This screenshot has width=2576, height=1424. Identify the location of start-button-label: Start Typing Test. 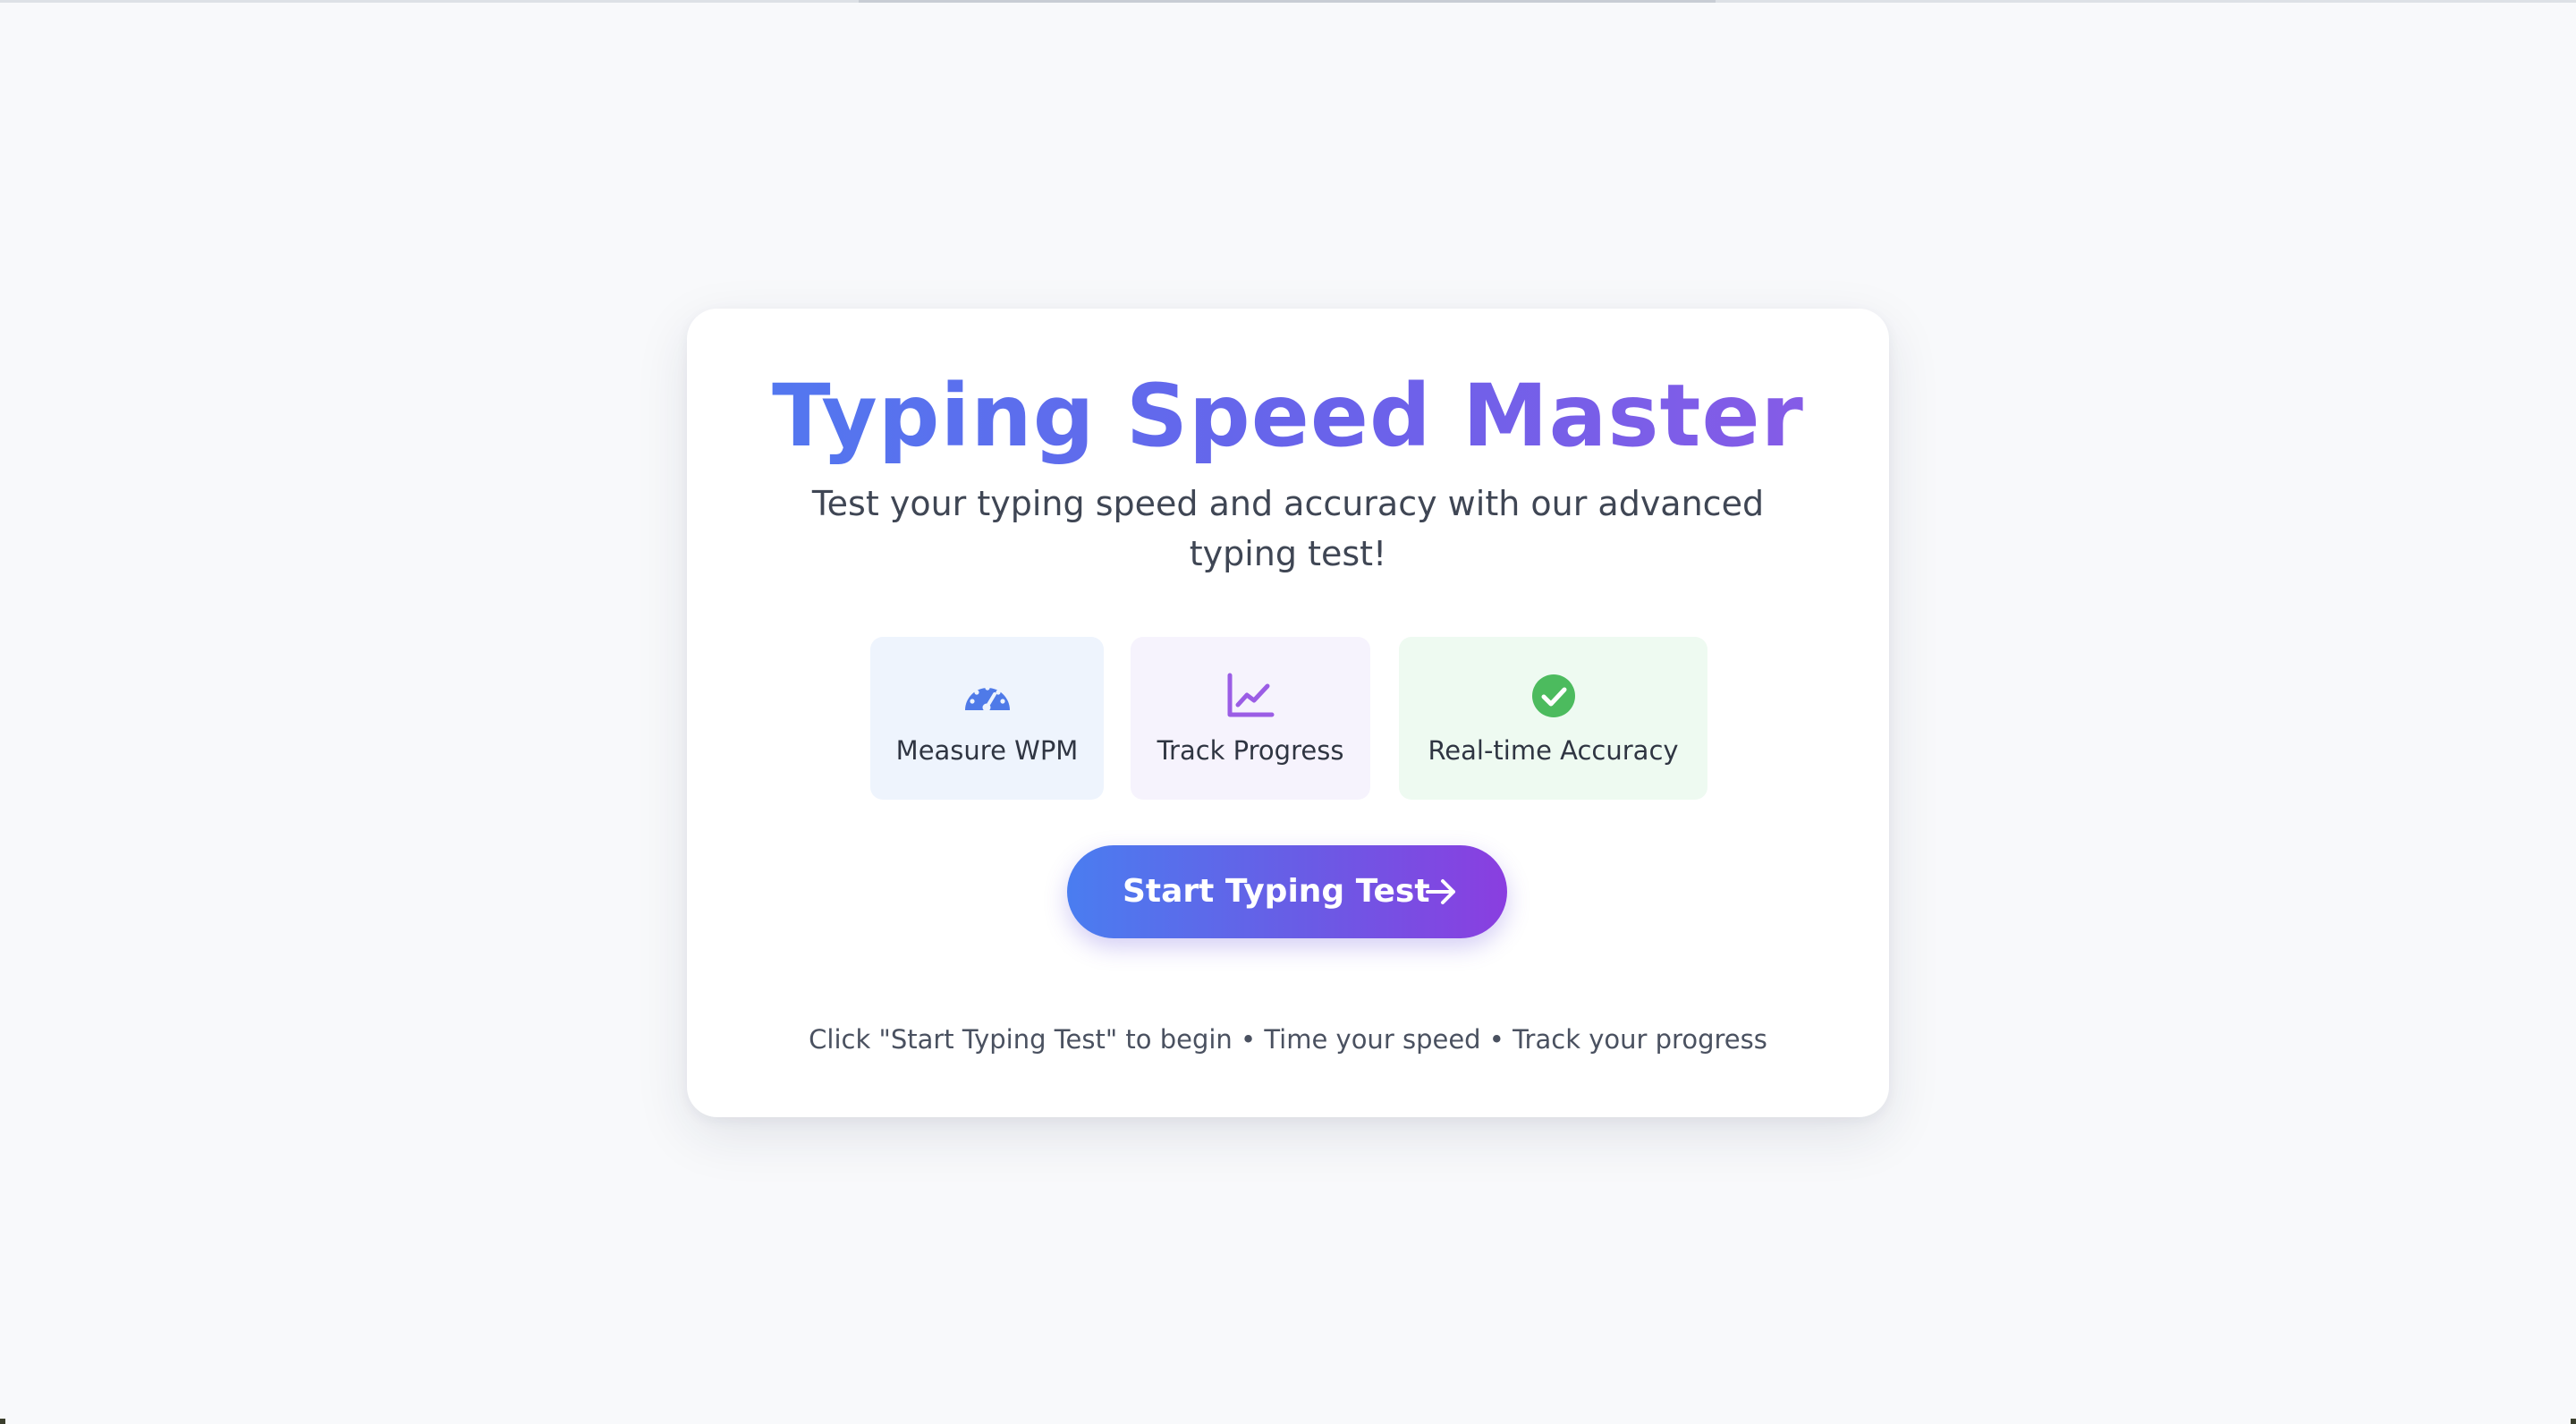
(1276, 891).